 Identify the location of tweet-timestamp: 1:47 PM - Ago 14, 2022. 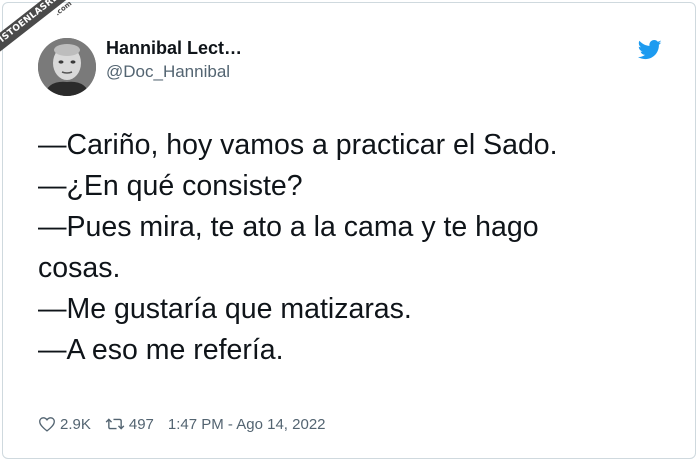
(247, 424).